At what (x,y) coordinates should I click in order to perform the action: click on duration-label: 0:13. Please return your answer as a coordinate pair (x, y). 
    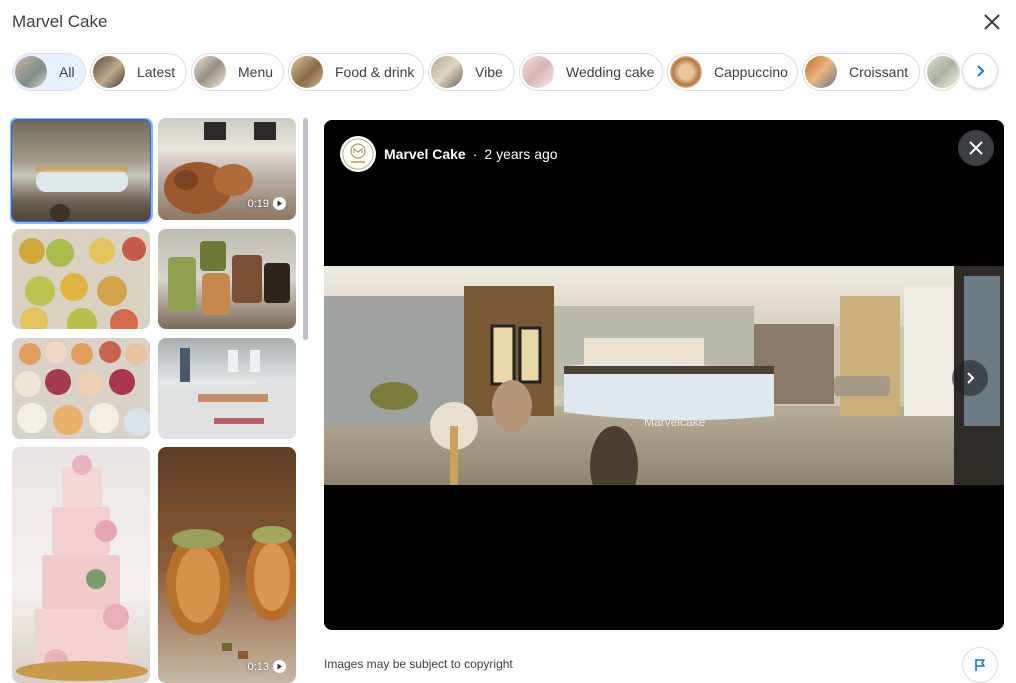
    Looking at the image, I should click on (258, 666).